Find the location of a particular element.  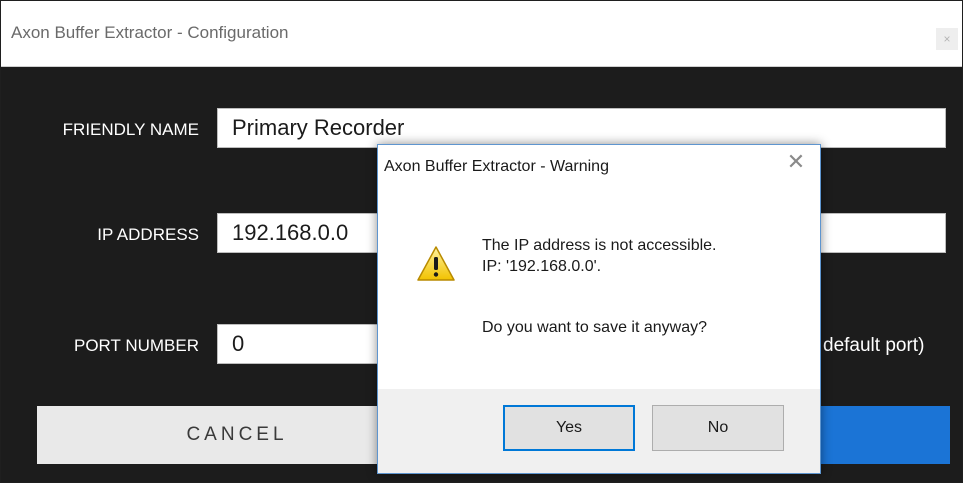

no-button: No is located at coordinates (718, 428).